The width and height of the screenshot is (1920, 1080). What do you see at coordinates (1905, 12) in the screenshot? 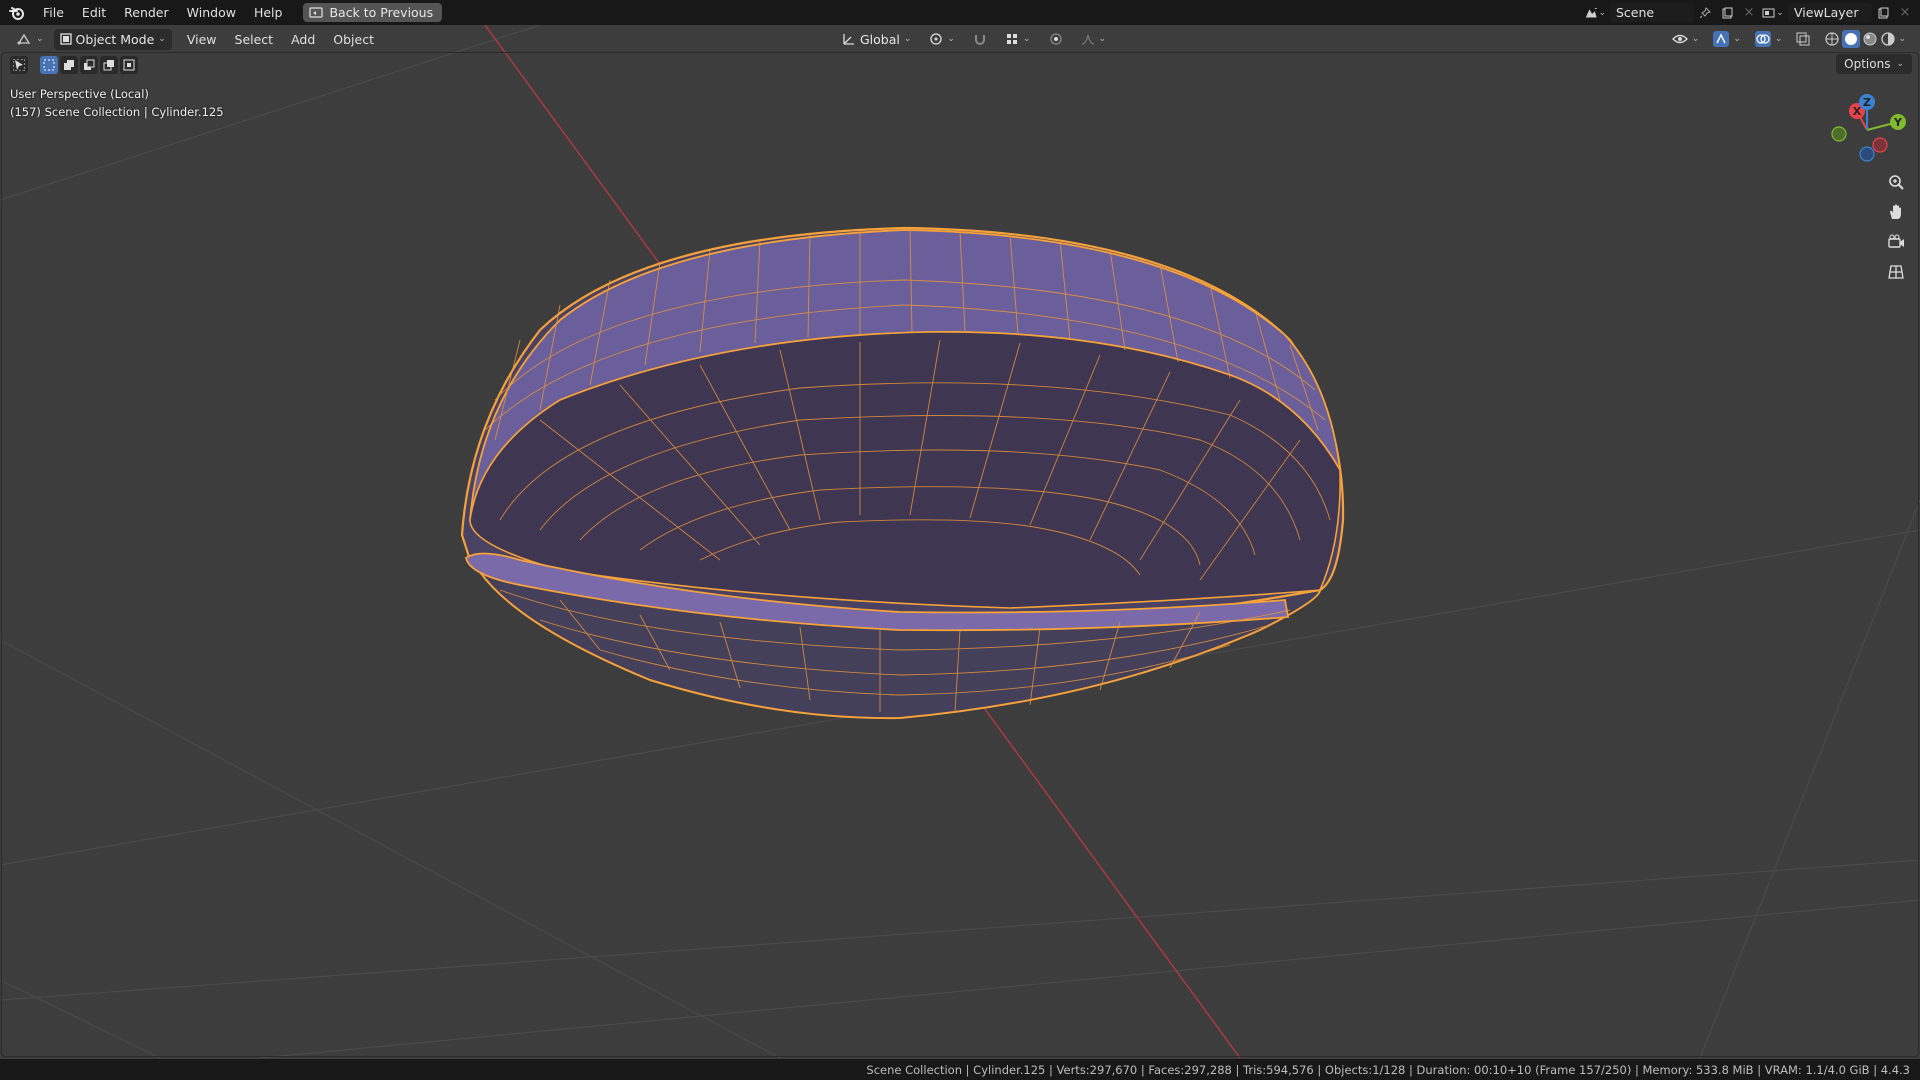
I see `close-view-layer-icon: ×` at bounding box center [1905, 12].